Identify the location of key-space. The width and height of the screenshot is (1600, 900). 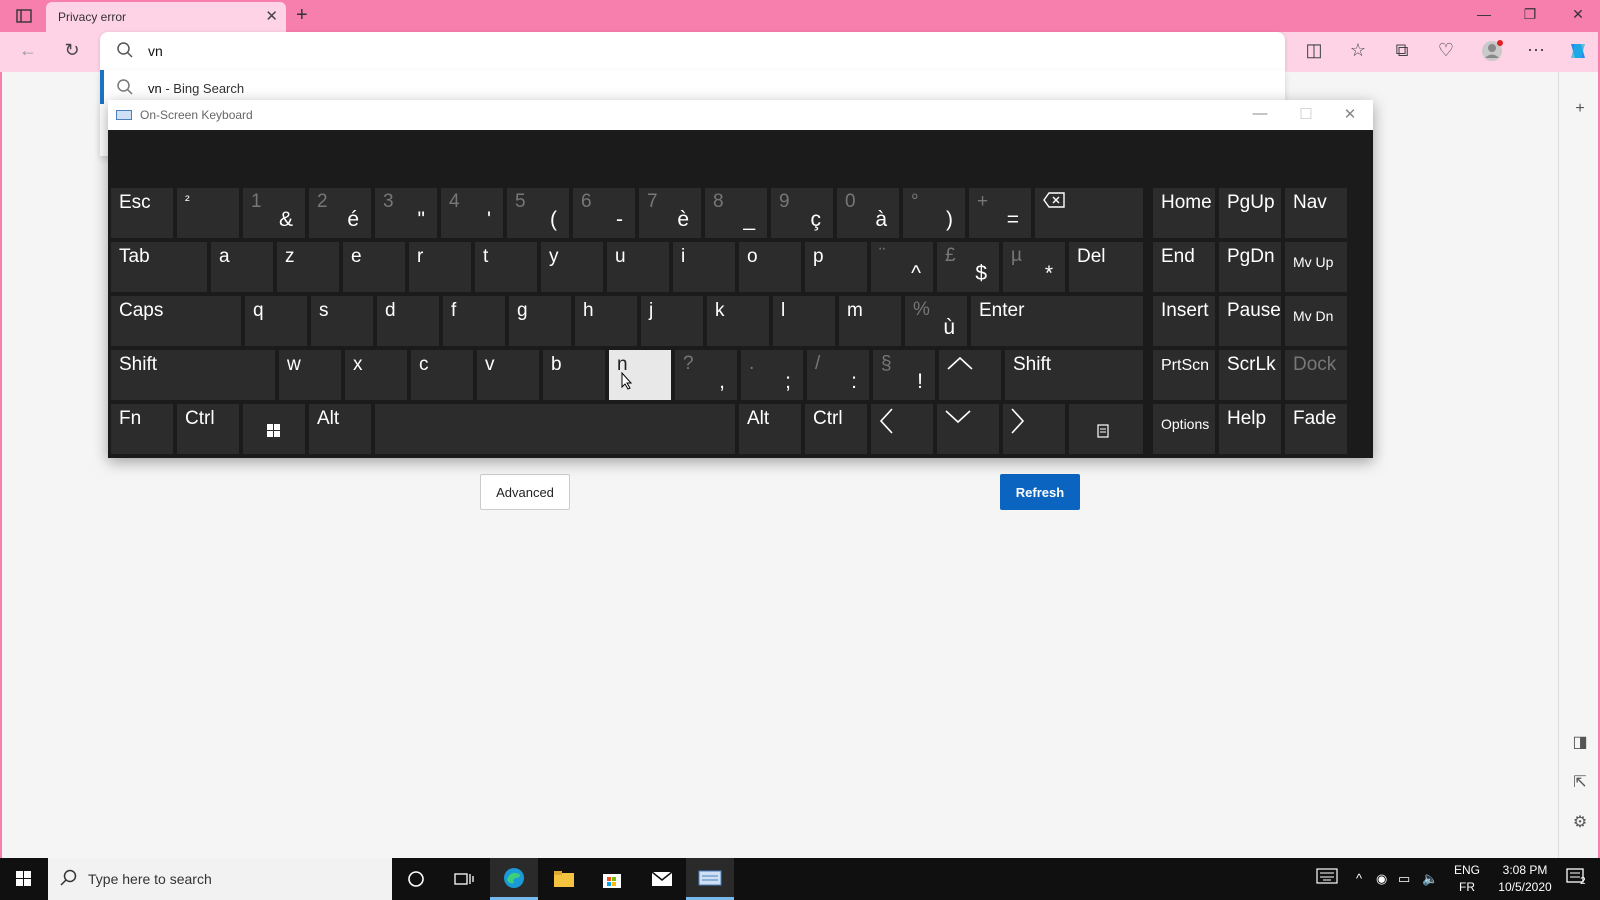
(555, 429).